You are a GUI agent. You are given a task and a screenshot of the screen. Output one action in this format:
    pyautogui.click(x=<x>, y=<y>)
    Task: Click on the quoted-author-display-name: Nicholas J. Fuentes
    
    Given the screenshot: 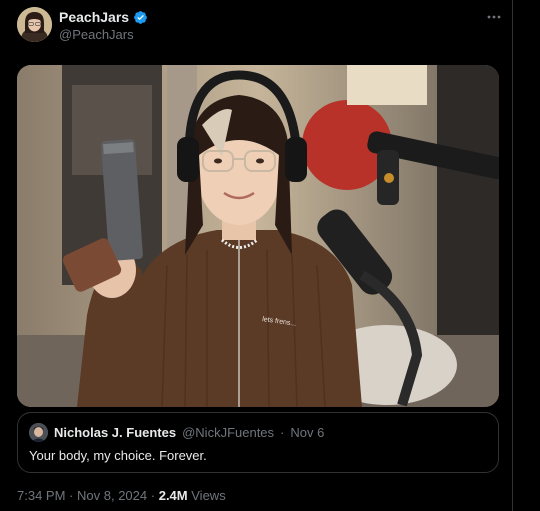 What is the action you would take?
    pyautogui.click(x=115, y=432)
    